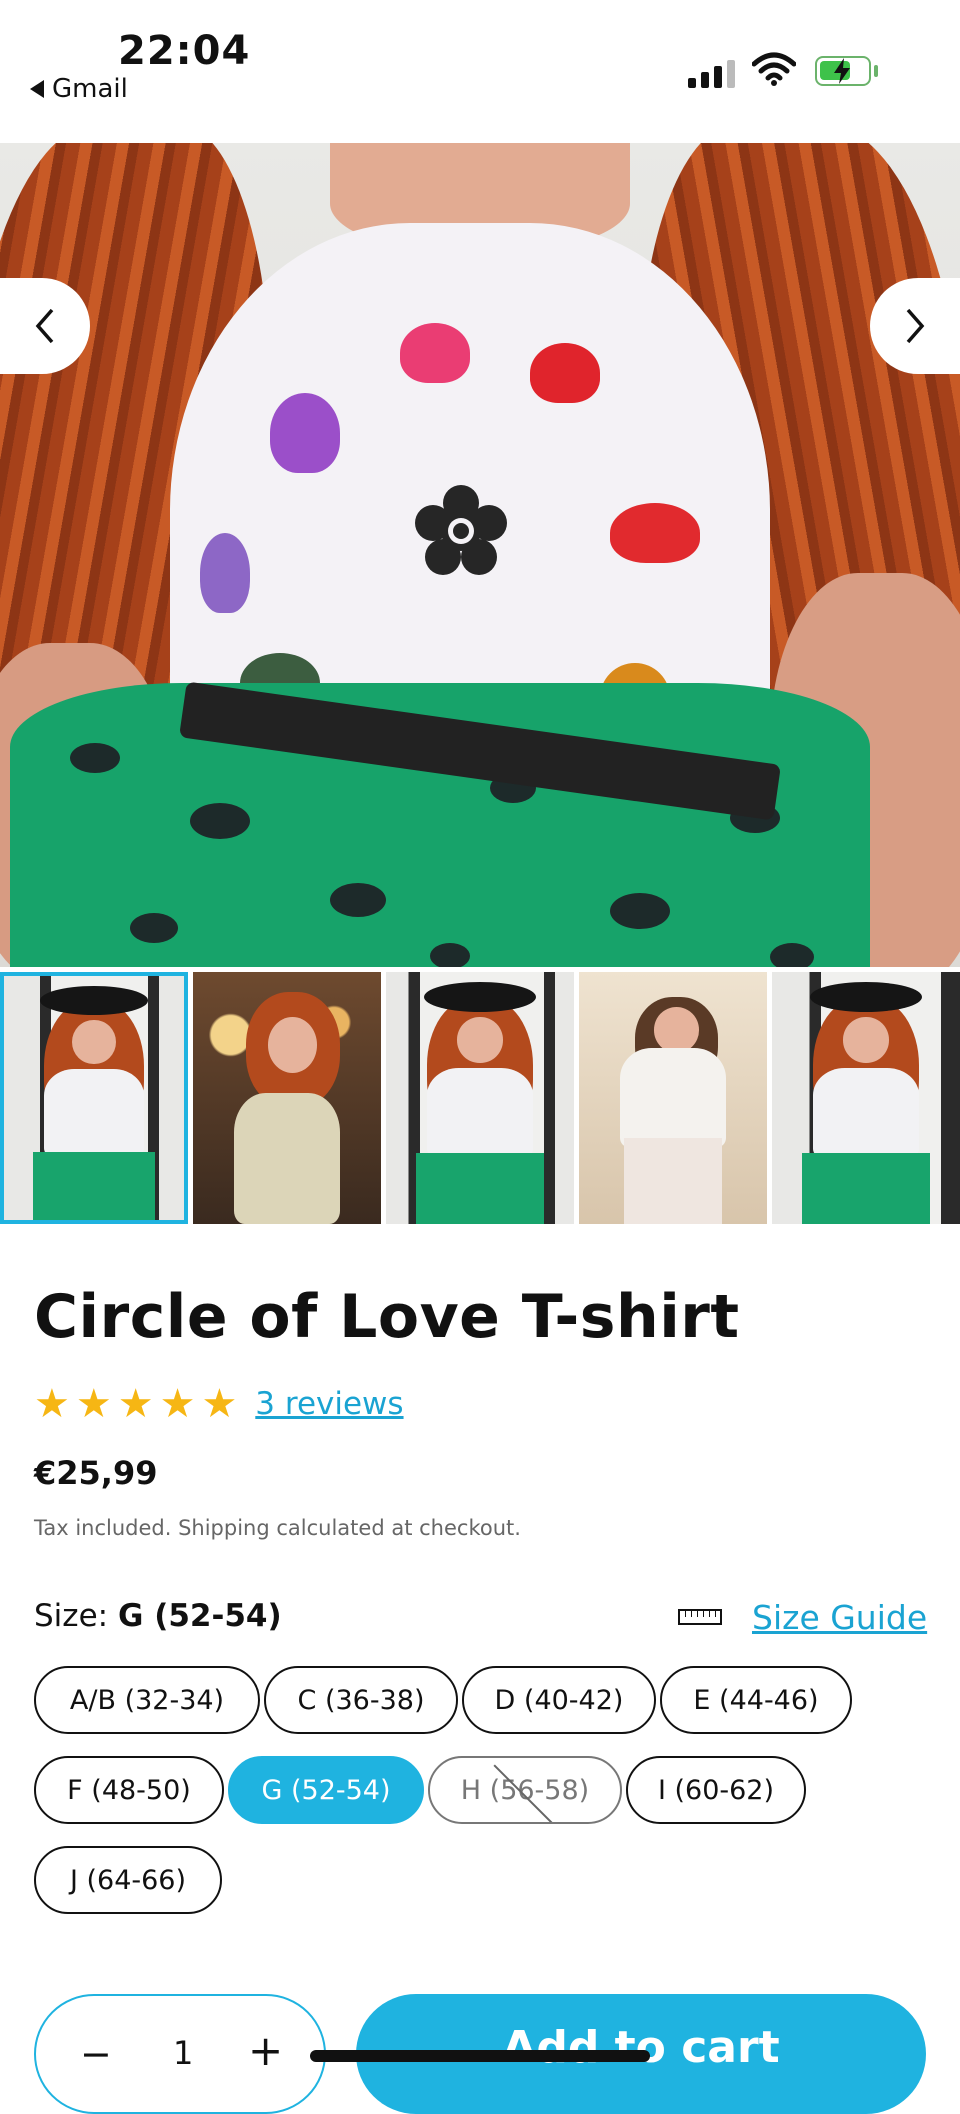 Image resolution: width=960 pixels, height=2114 pixels. I want to click on quantity-value: 1, so click(183, 2053).